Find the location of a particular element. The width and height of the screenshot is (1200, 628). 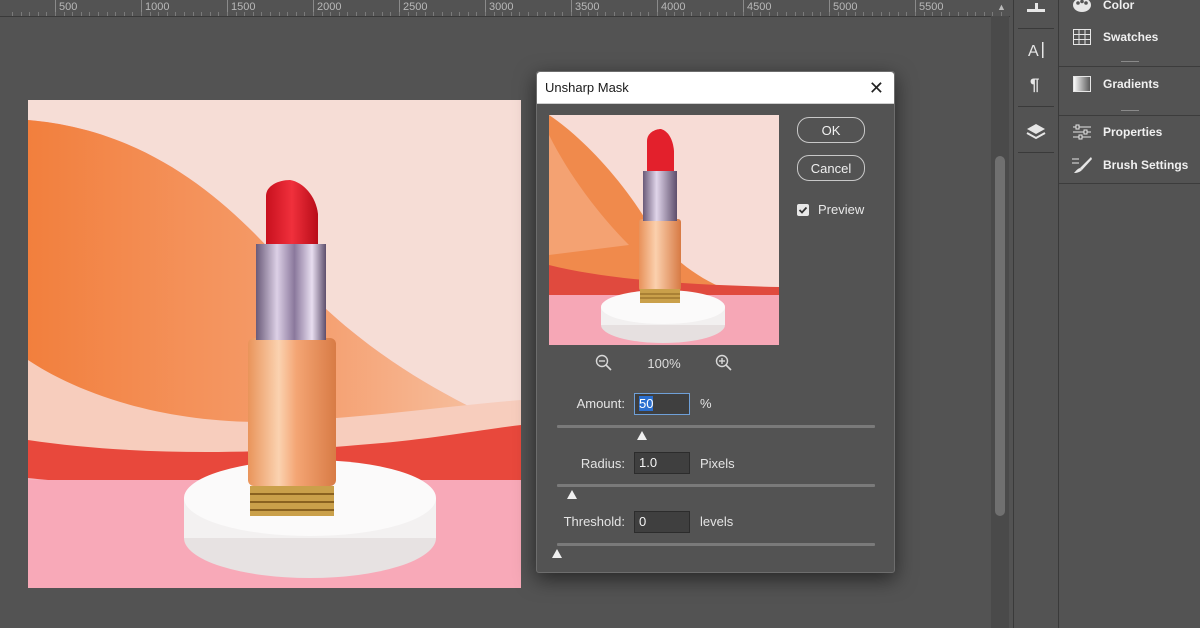

panel-item-label: Swatches is located at coordinates (1131, 37).